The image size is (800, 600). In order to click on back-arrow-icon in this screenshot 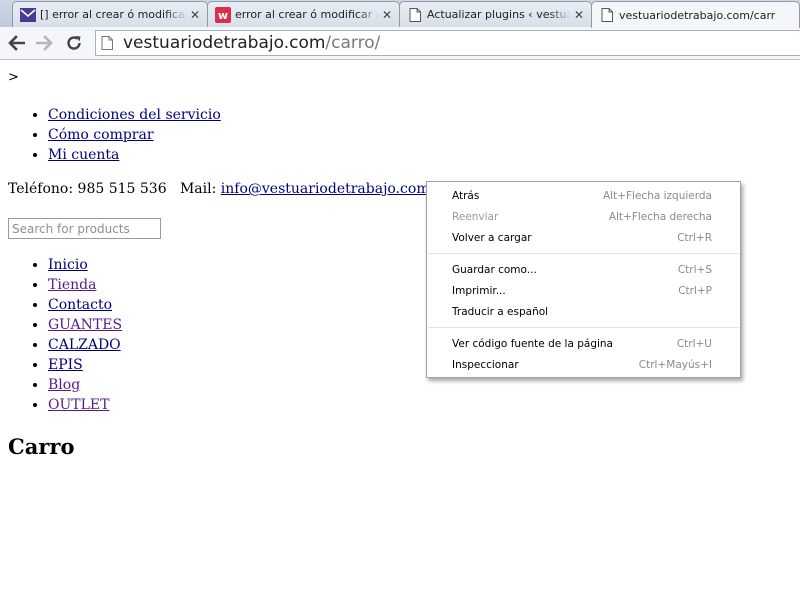, I will do `click(16, 43)`.